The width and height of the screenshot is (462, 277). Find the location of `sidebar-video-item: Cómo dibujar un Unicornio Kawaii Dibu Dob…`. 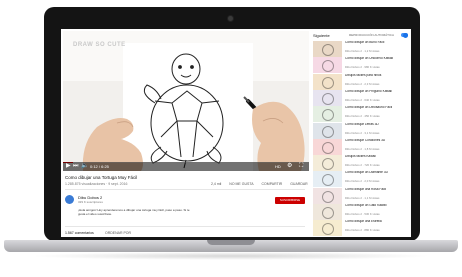

sidebar-video-item: Cómo dibujar un Unicornio Kawaii Dibu Dob… is located at coordinates (361, 65).